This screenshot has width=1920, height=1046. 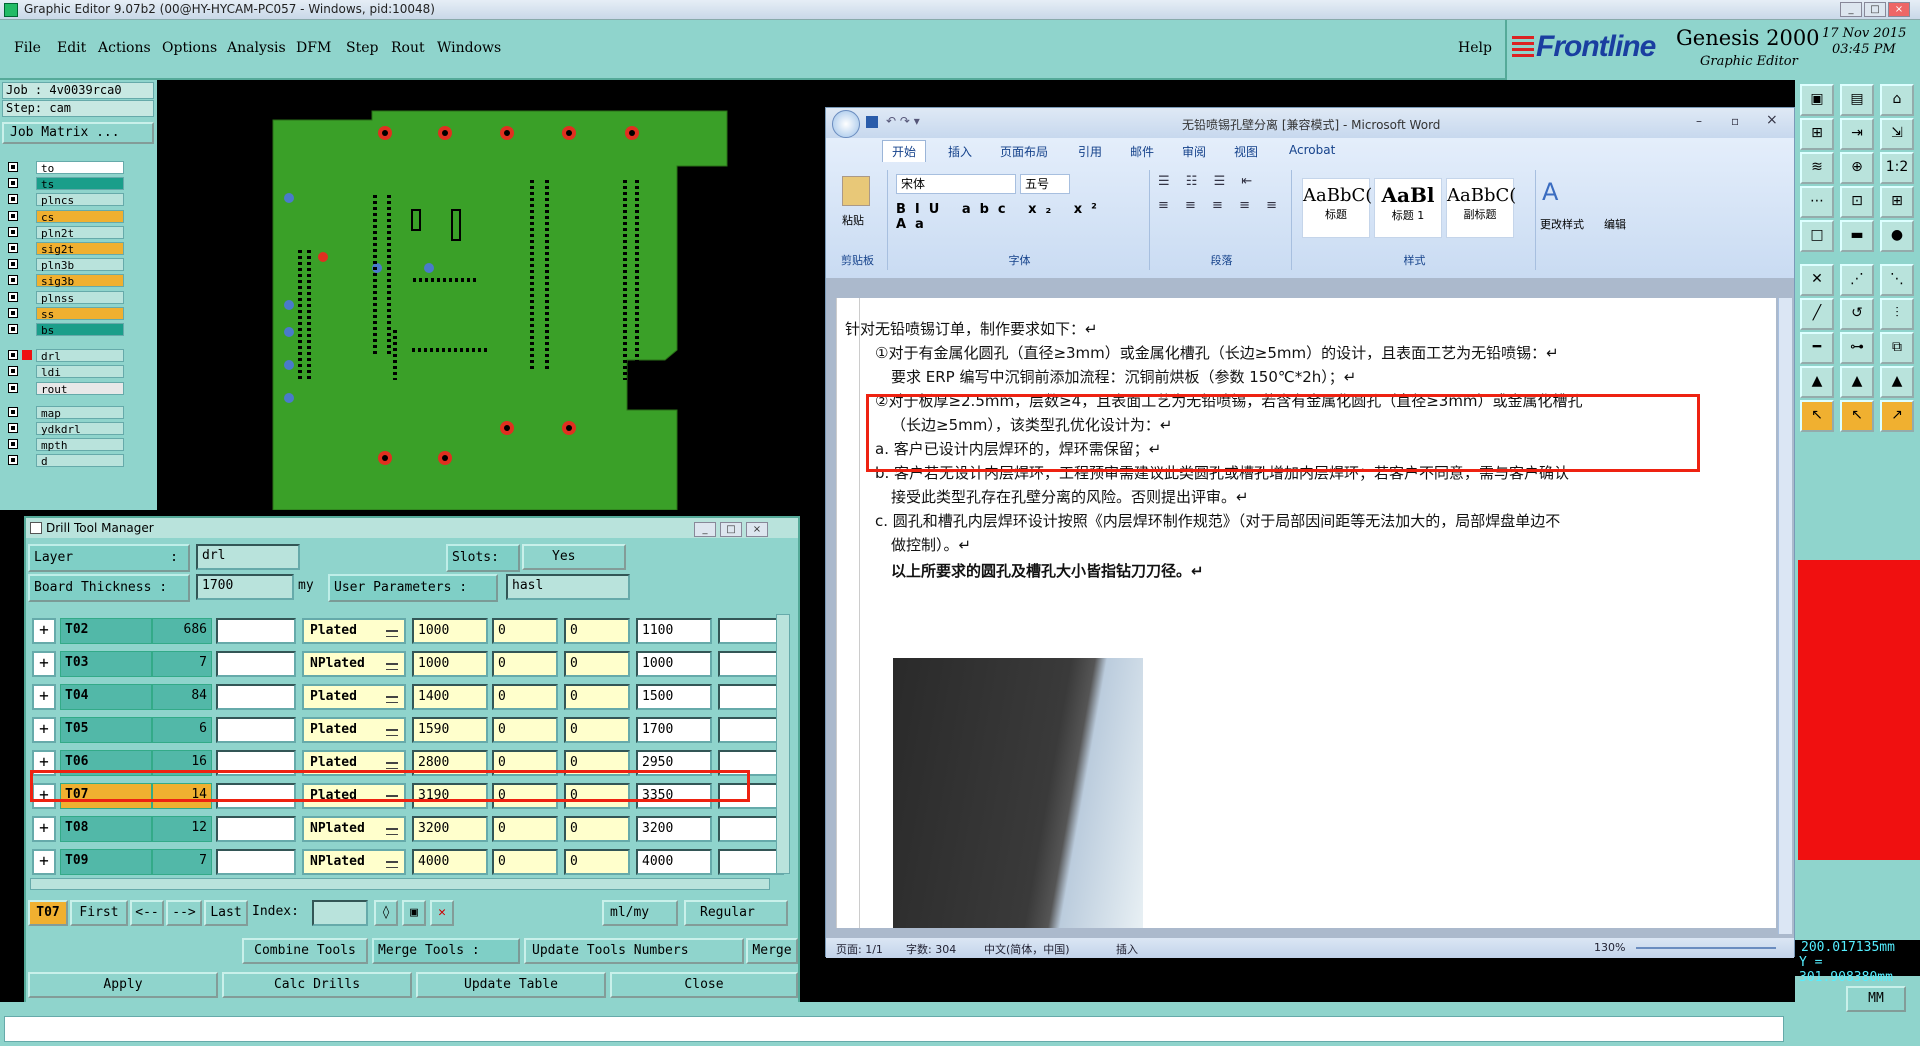 I want to click on connect-icon: ⋰, so click(x=1857, y=280).